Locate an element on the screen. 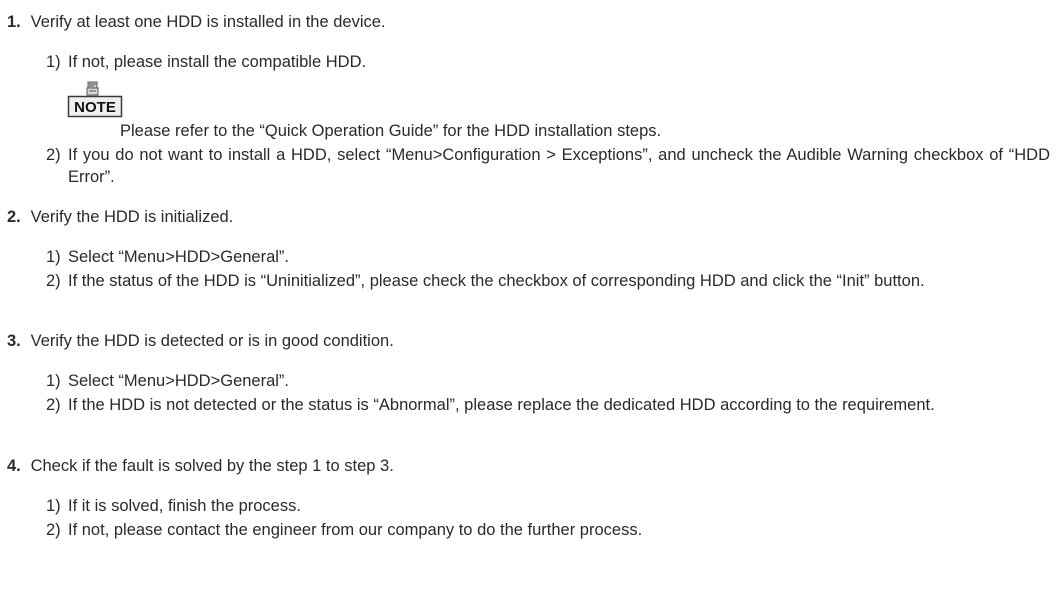 The height and width of the screenshot is (607, 1062). step-2-item-1: 1) Select “Menu>HDD>General”. is located at coordinates (548, 257).